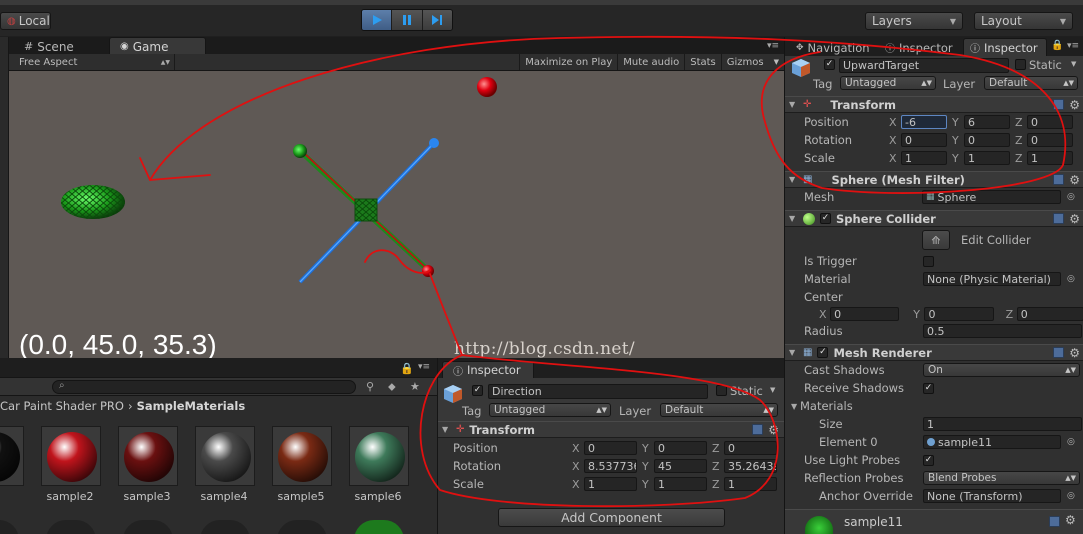  I want to click on rotation-y-field: 45, so click(680, 466).